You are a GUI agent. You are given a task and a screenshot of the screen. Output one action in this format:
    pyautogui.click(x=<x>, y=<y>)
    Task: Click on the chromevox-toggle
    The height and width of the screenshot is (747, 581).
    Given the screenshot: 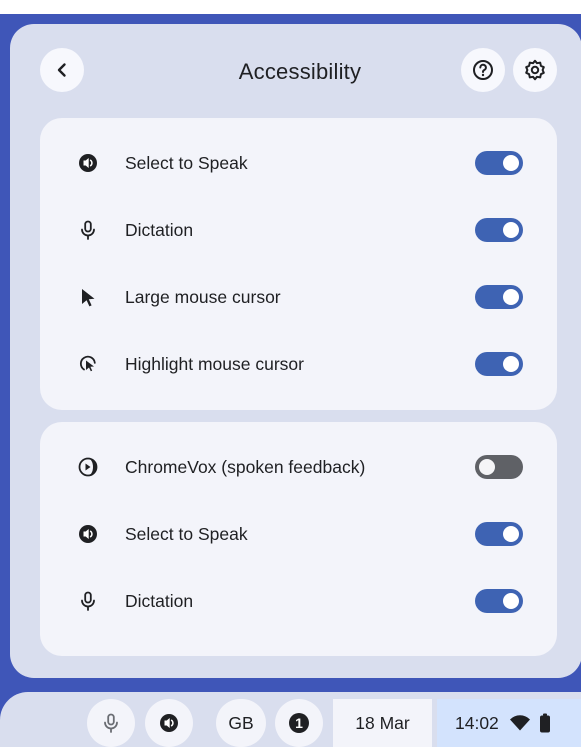 What is the action you would take?
    pyautogui.click(x=499, y=467)
    